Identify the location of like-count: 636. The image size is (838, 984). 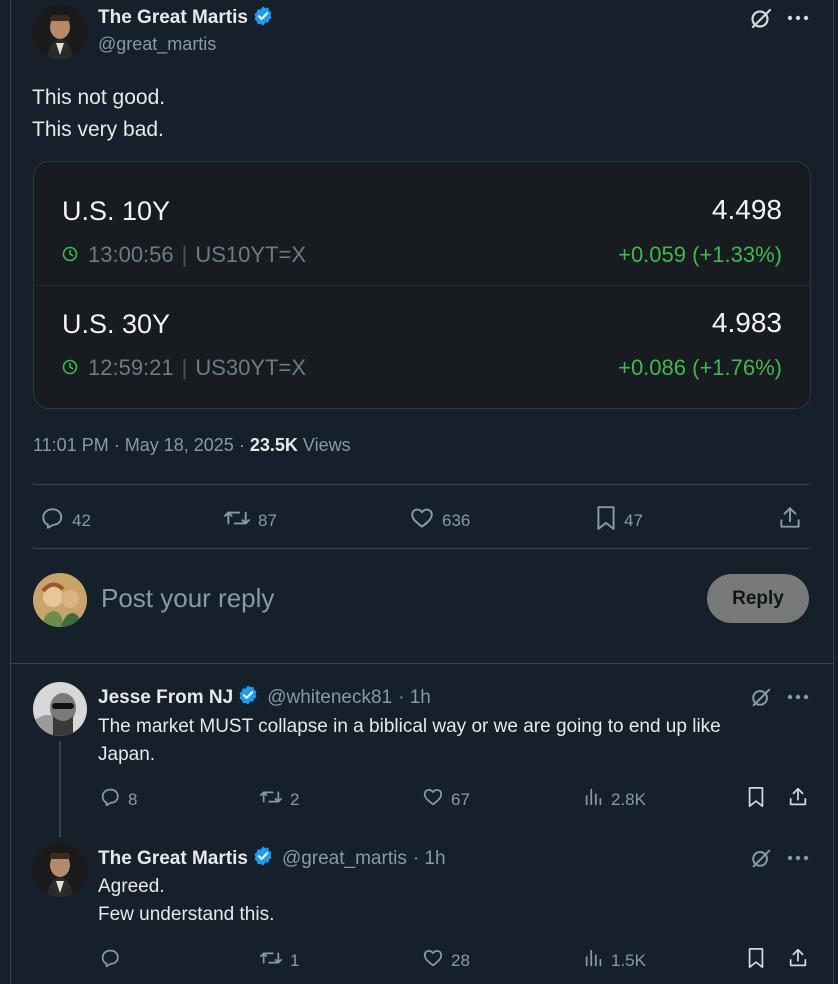
(456, 520).